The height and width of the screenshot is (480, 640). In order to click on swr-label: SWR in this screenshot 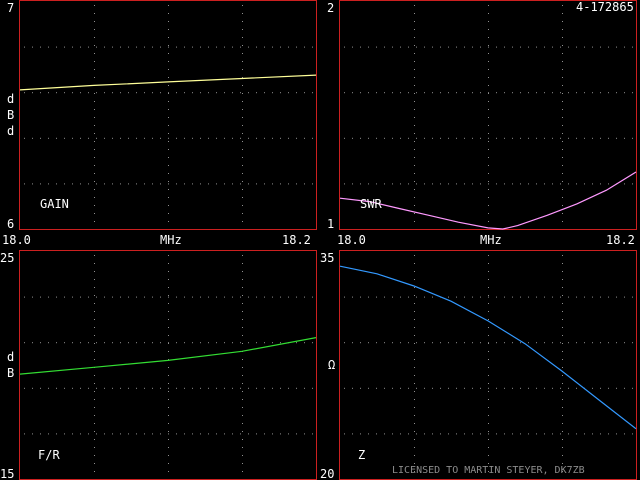, I will do `click(371, 204)`.